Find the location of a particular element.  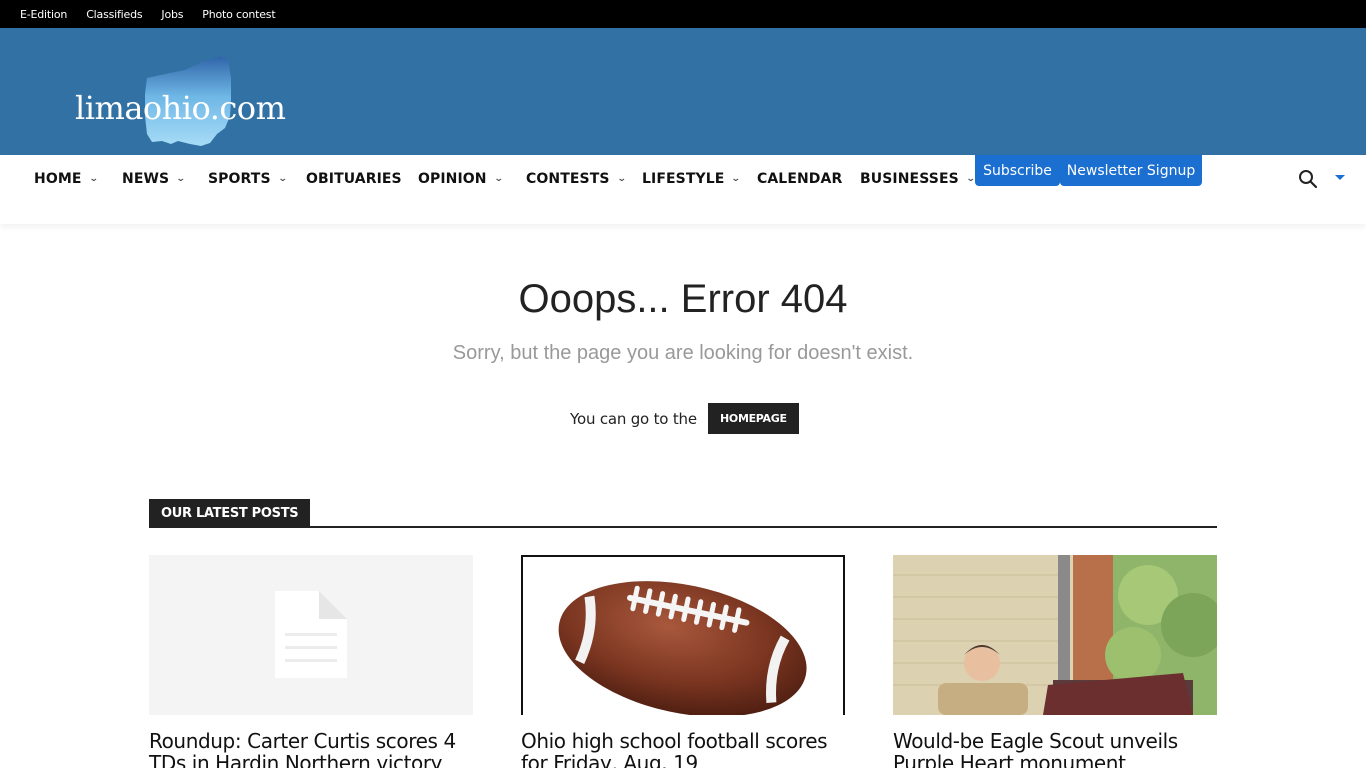

nav-label: NEWS is located at coordinates (146, 179).